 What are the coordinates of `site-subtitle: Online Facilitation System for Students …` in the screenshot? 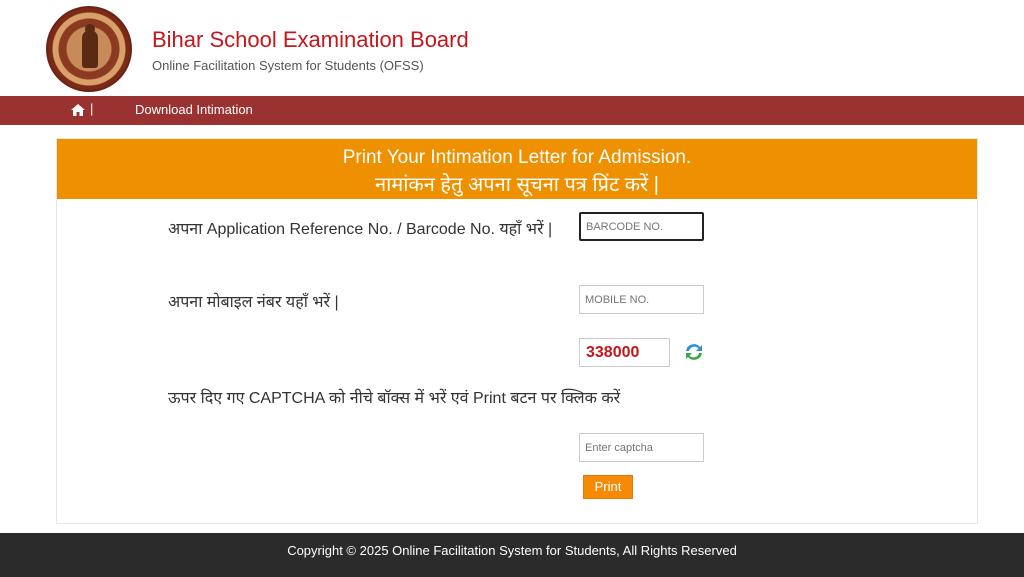 It's located at (288, 65).